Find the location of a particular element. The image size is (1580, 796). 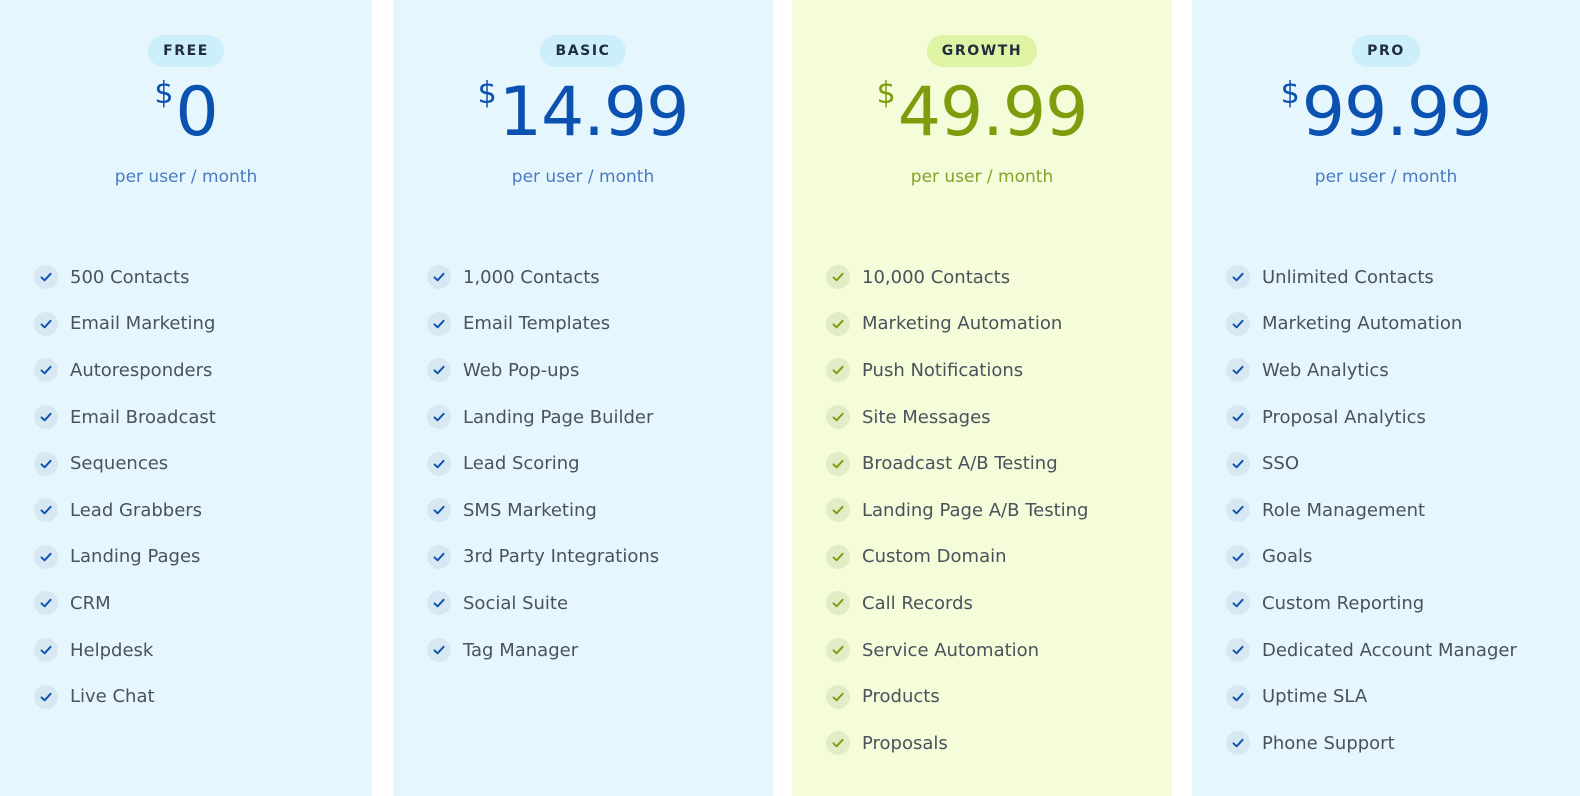

feature-label: Service Automation is located at coordinates (951, 650).